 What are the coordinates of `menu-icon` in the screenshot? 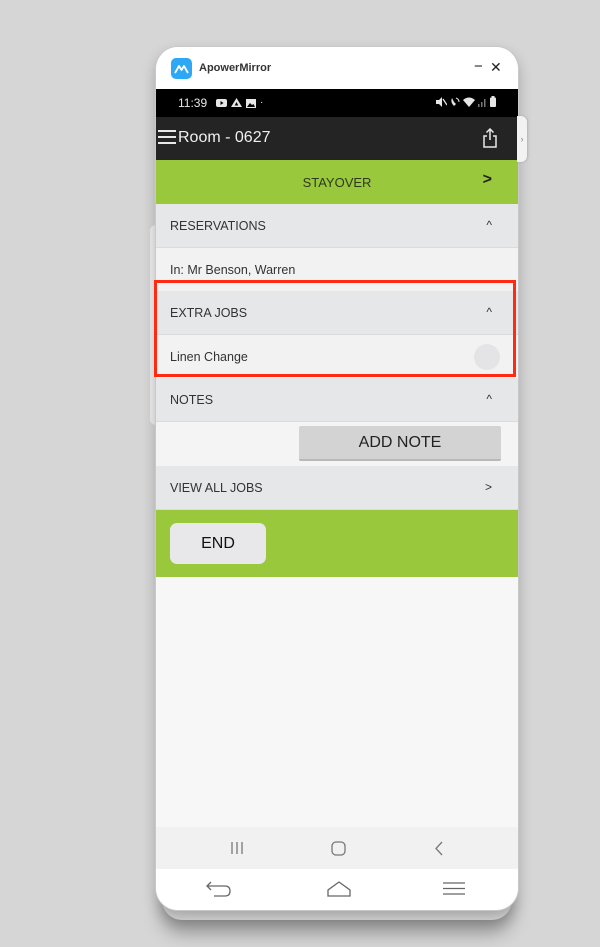 It's located at (454, 888).